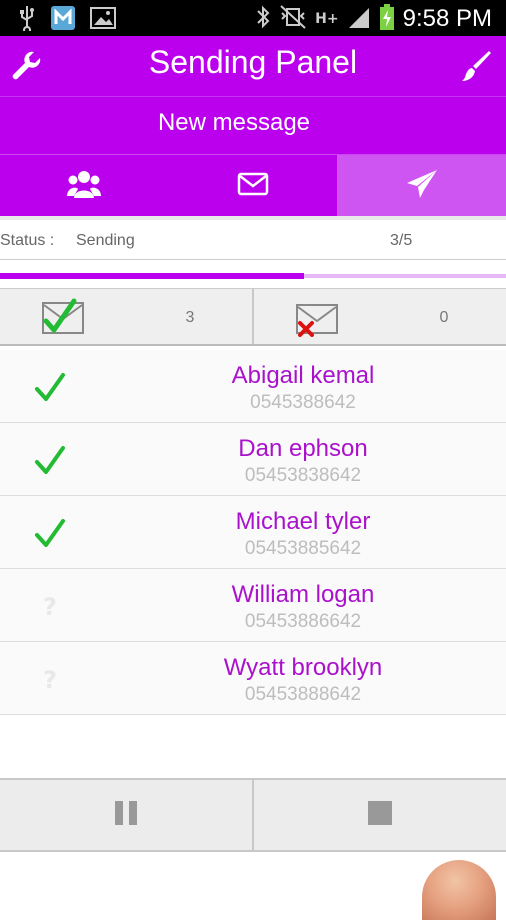 The width and height of the screenshot is (506, 920). What do you see at coordinates (401, 240) in the screenshot?
I see `status-count: 3/5` at bounding box center [401, 240].